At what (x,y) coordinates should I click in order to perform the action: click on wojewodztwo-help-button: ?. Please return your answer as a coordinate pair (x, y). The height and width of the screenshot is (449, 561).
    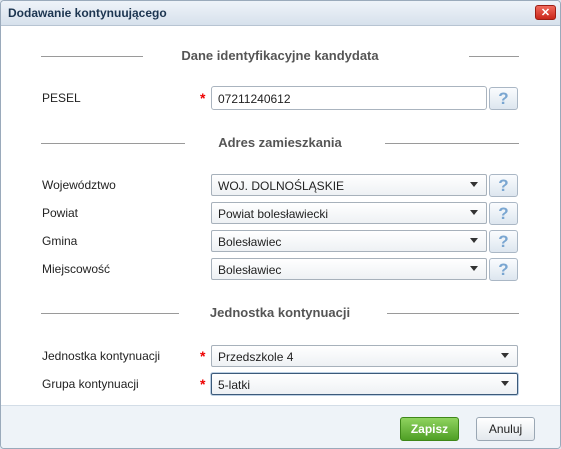
    Looking at the image, I should click on (503, 185).